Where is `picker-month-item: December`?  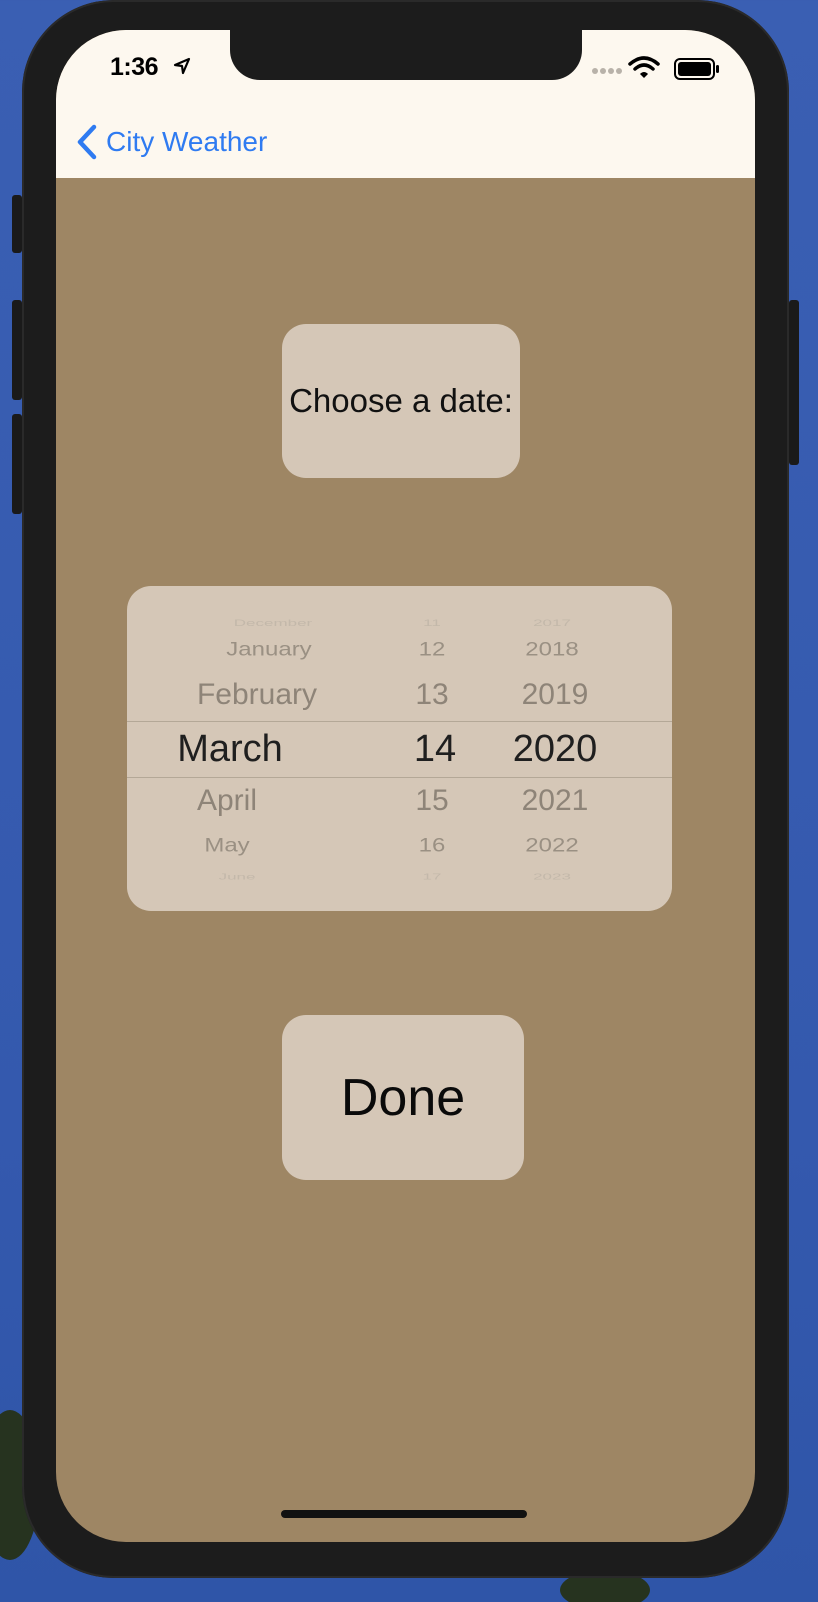 picker-month-item: December is located at coordinates (273, 623).